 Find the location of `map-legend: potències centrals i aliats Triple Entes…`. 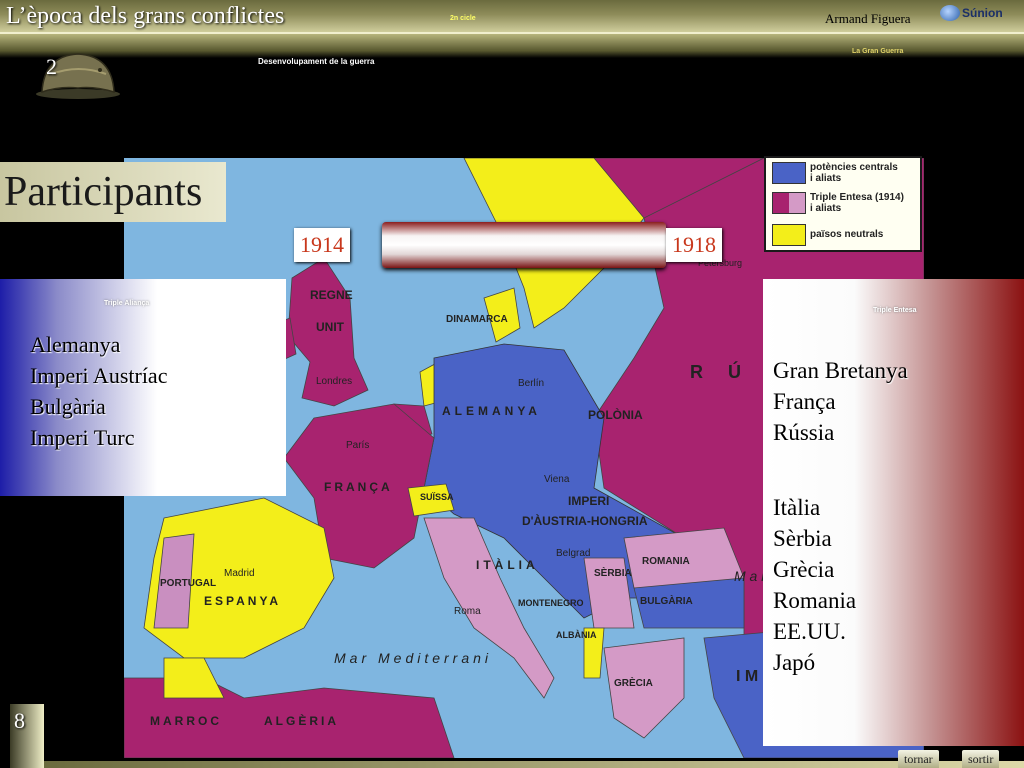

map-legend: potències centrals i aliats Triple Entes… is located at coordinates (843, 204).